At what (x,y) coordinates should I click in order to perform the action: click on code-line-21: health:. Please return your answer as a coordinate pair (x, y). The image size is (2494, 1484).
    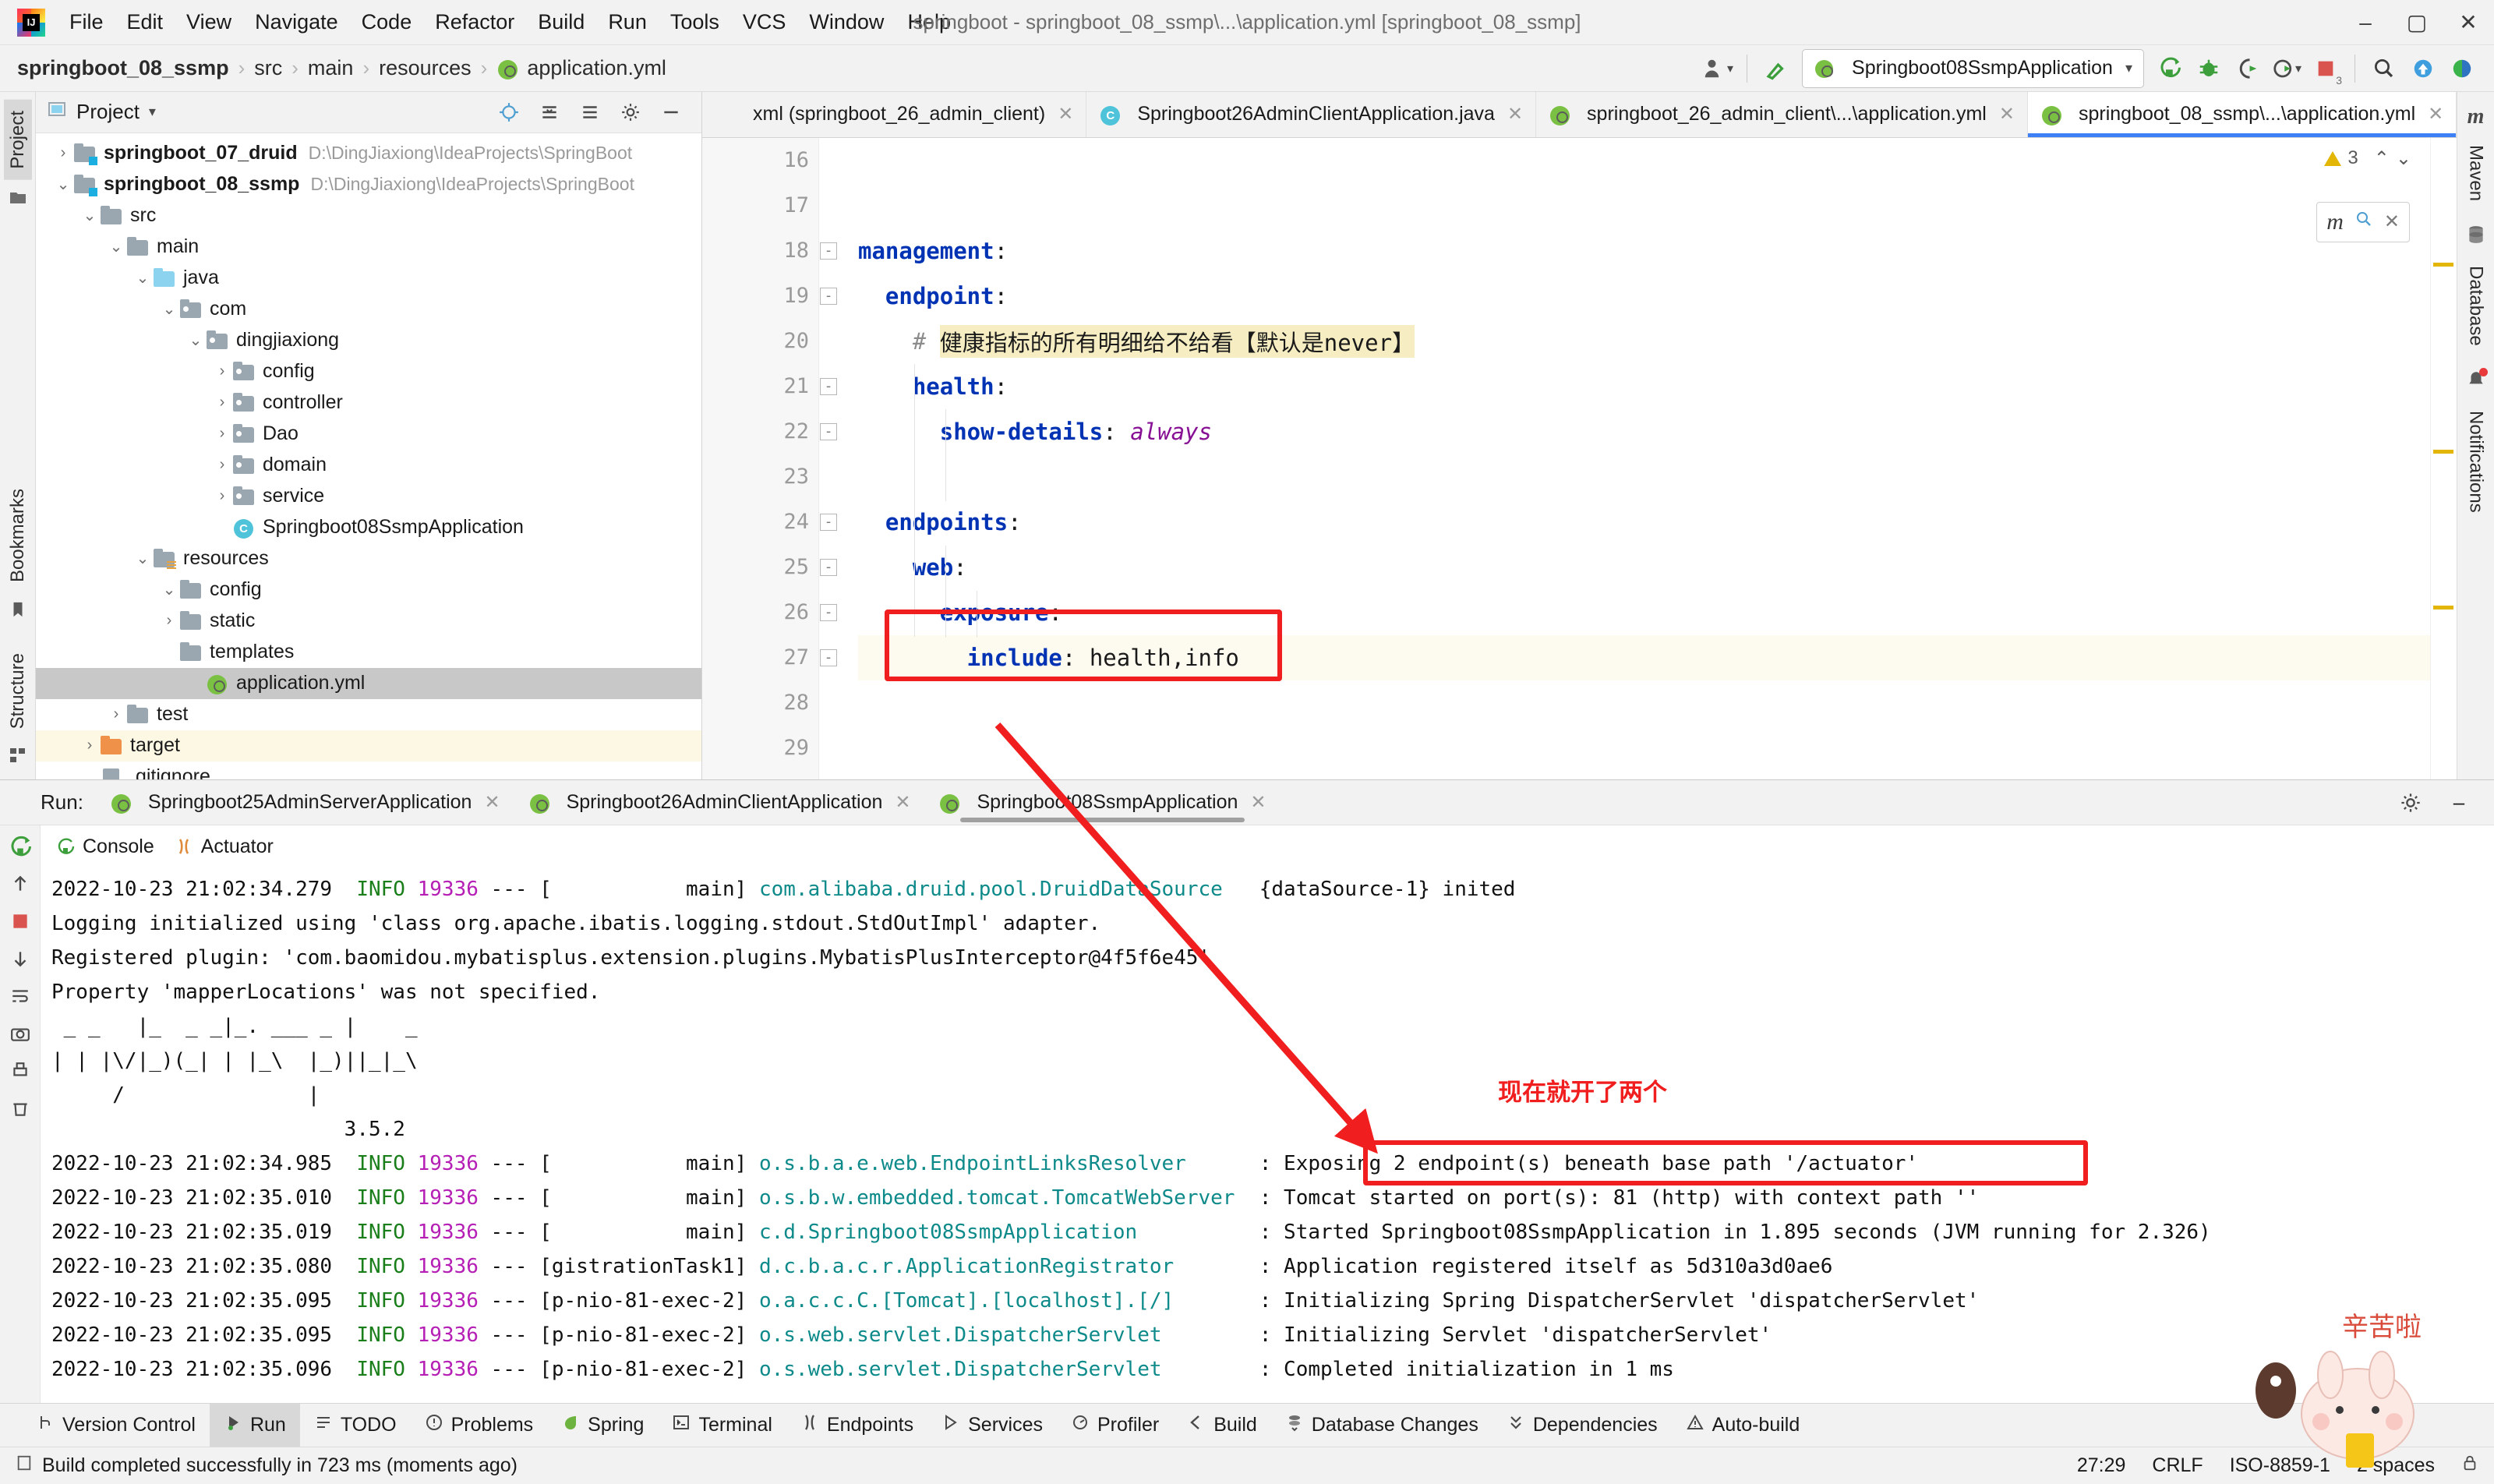
    Looking at the image, I should click on (1644, 386).